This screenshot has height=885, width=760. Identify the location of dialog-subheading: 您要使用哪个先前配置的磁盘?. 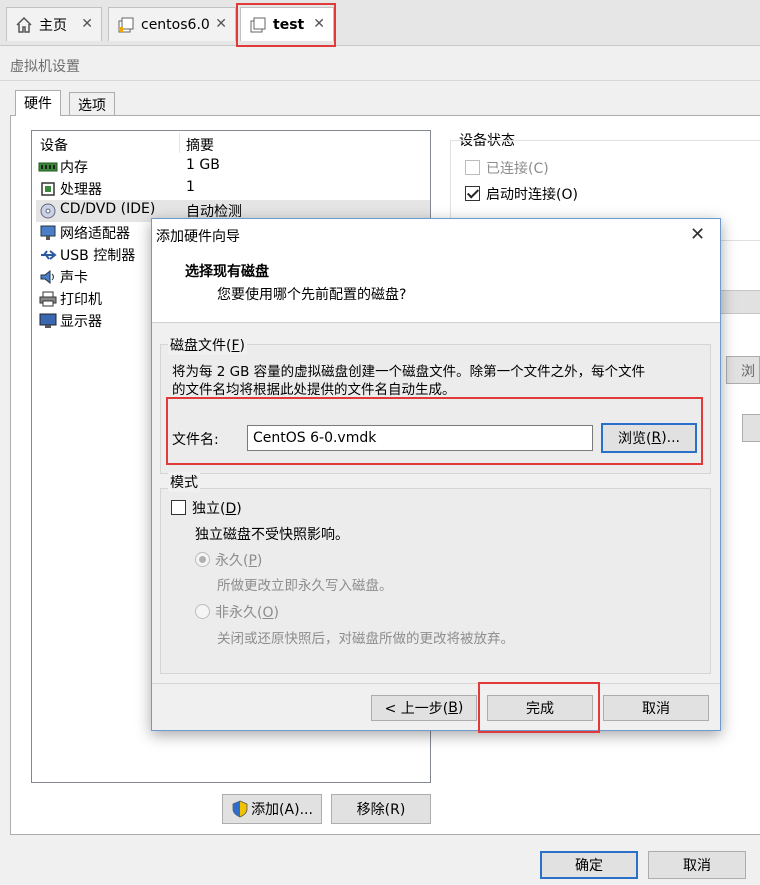
(312, 295).